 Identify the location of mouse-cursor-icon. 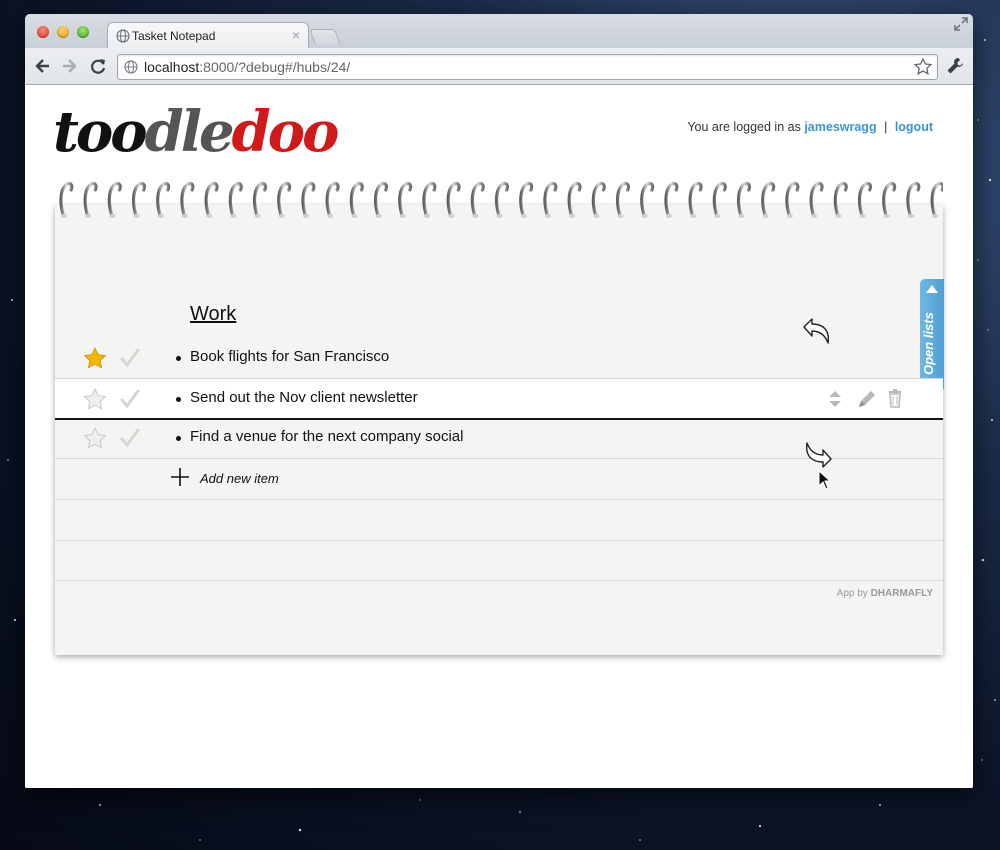
(825, 480).